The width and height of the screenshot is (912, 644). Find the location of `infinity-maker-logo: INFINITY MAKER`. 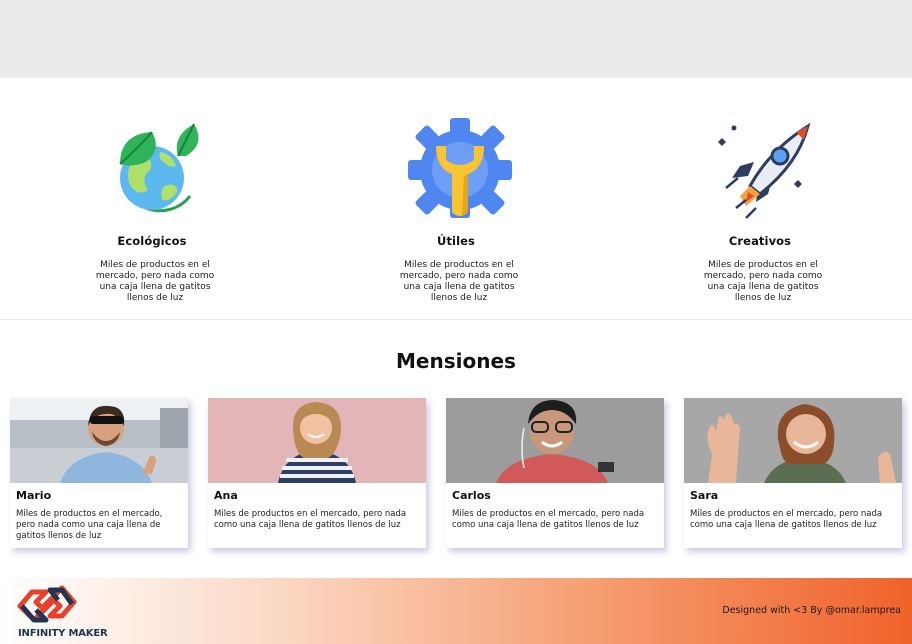

infinity-maker-logo: INFINITY MAKER is located at coordinates (61, 612).